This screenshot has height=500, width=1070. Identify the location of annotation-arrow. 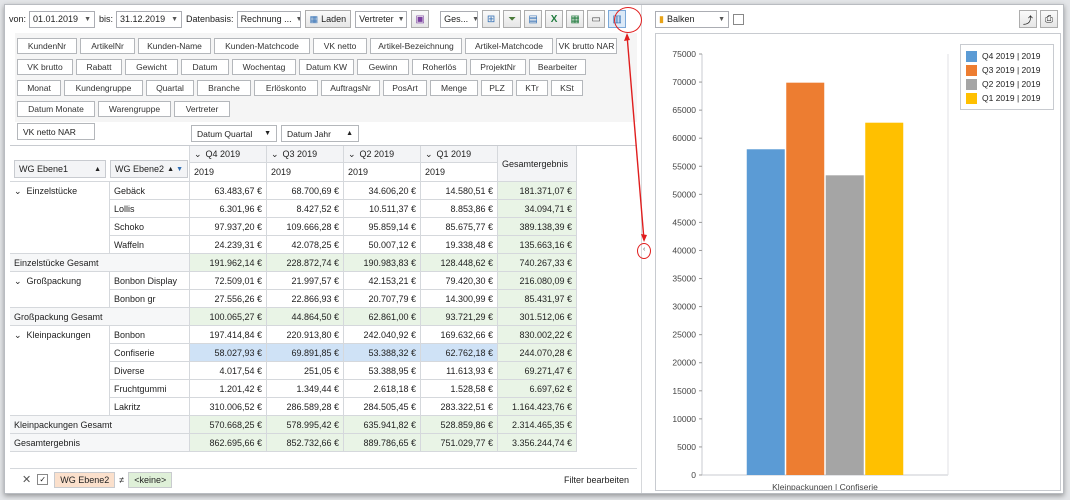
(635, 137).